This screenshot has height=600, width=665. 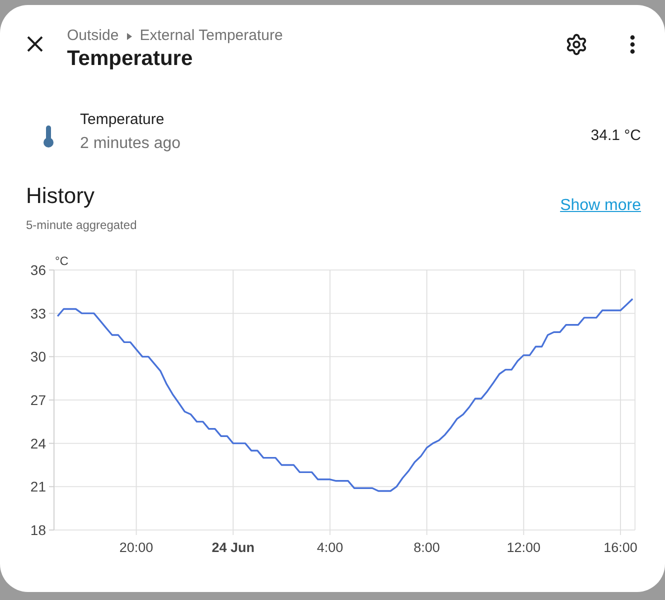 I want to click on section-heading: History, so click(x=60, y=195).